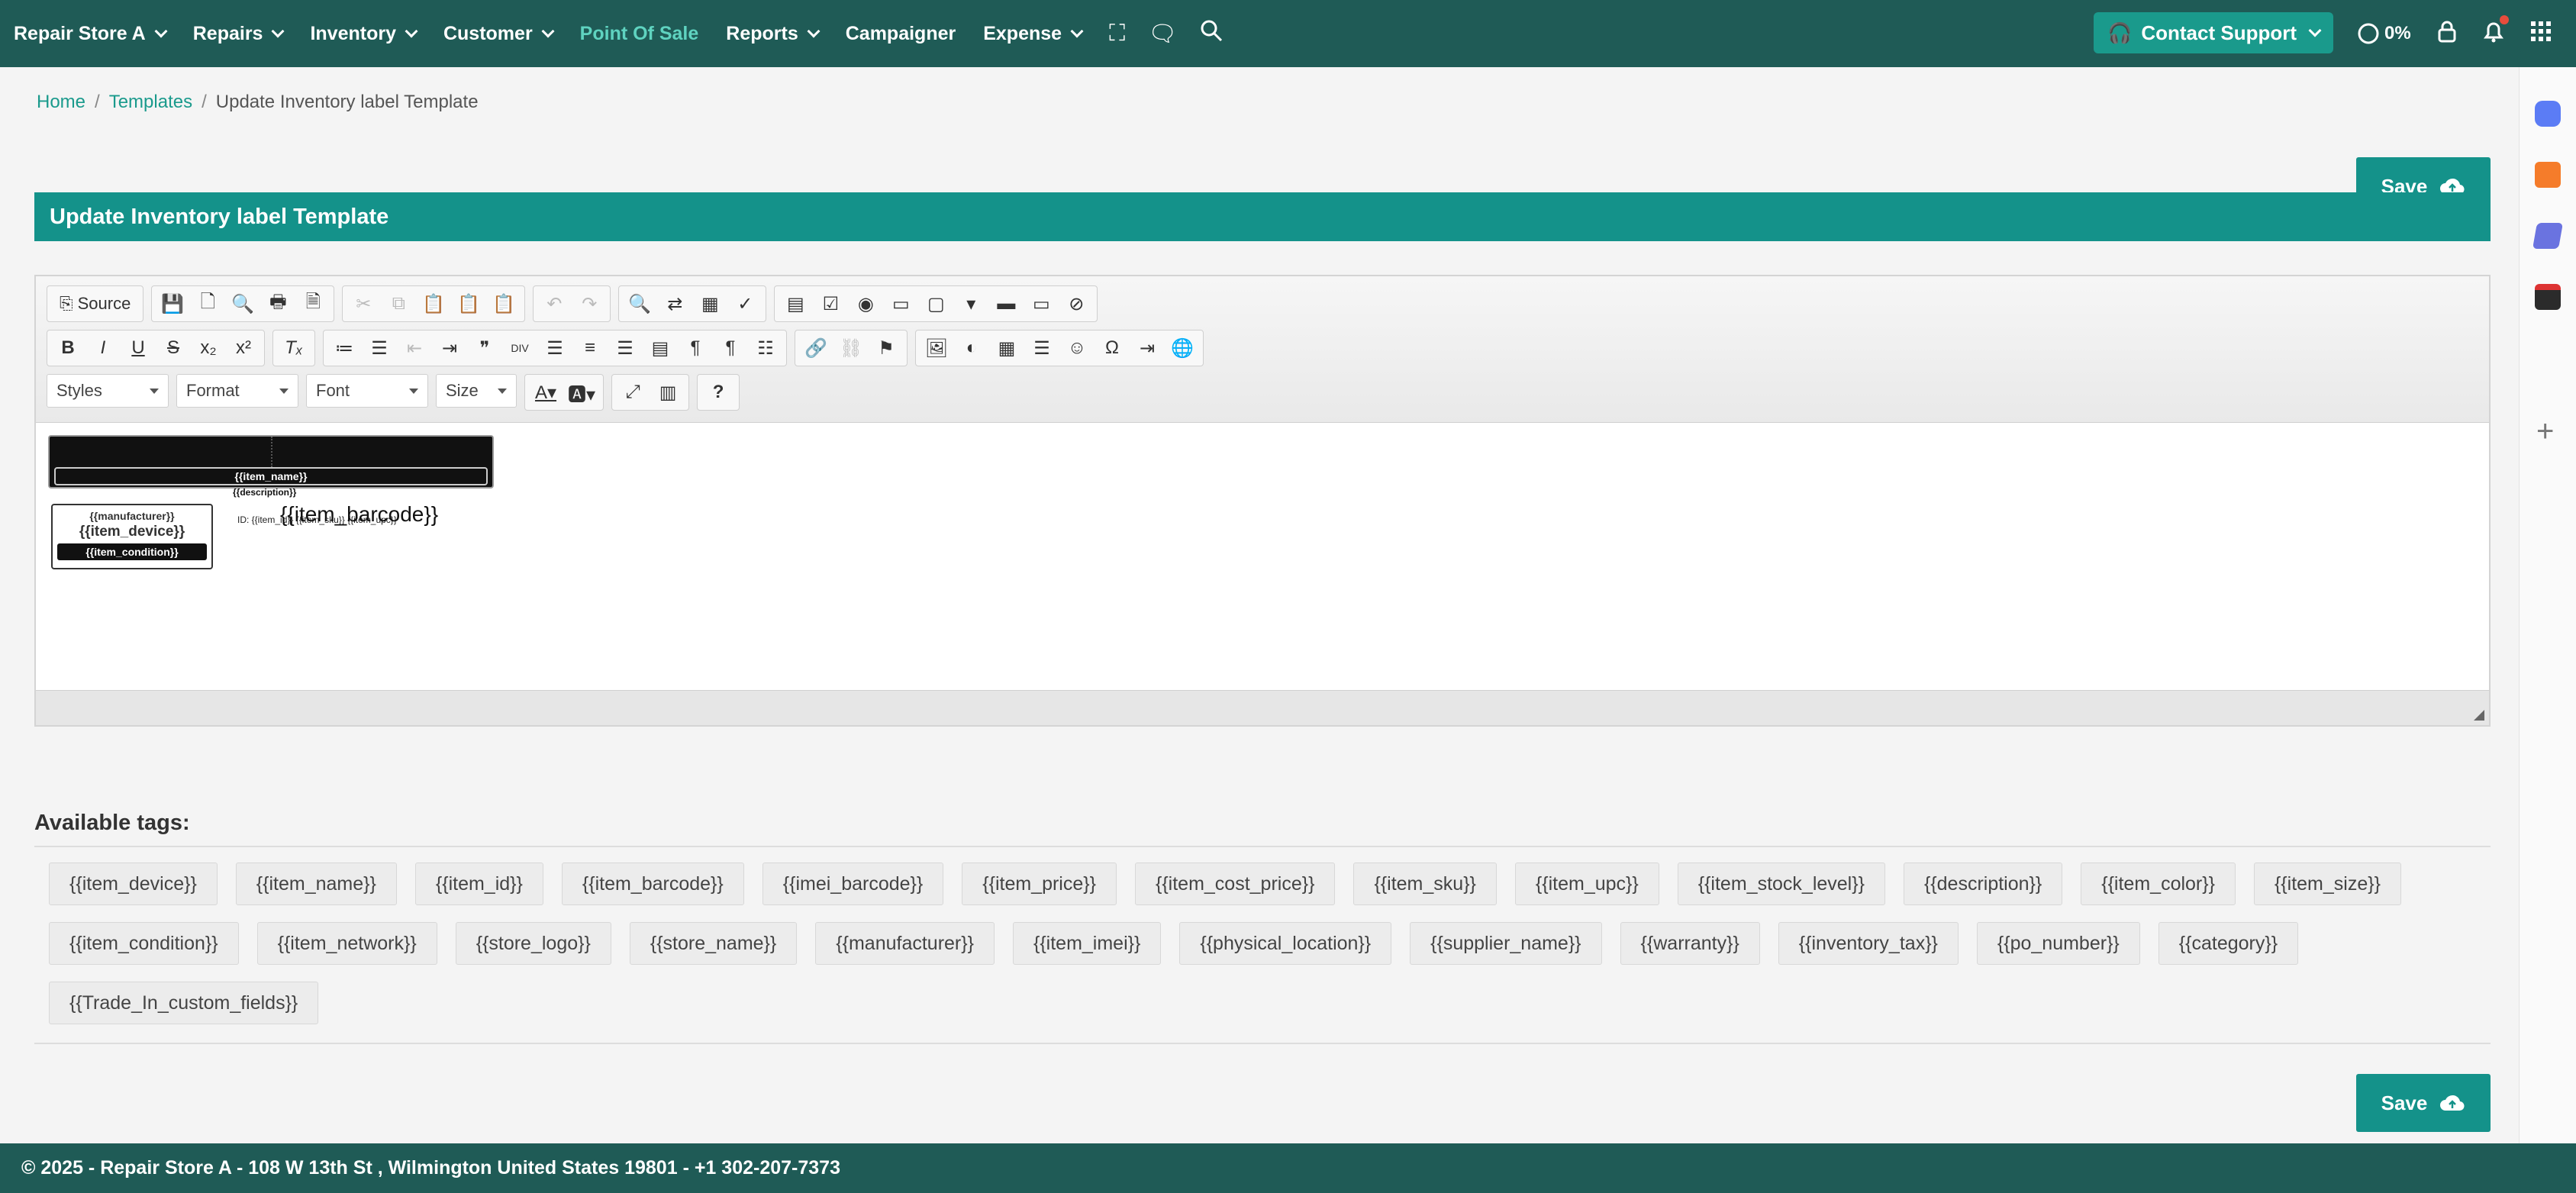 The height and width of the screenshot is (1193, 2576). Describe the element at coordinates (1041, 304) in the screenshot. I see `image-button-icon: ▭` at that location.